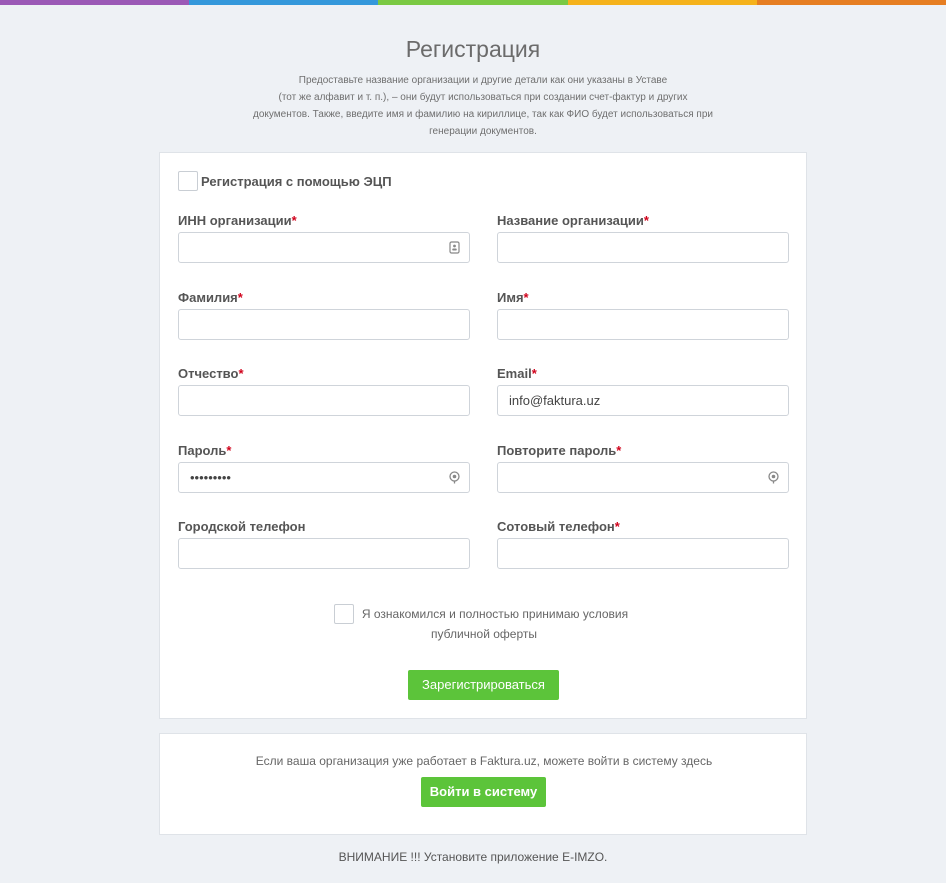 Image resolution: width=946 pixels, height=883 pixels. What do you see at coordinates (95, 2) in the screenshot?
I see `top-bar-segment-purple` at bounding box center [95, 2].